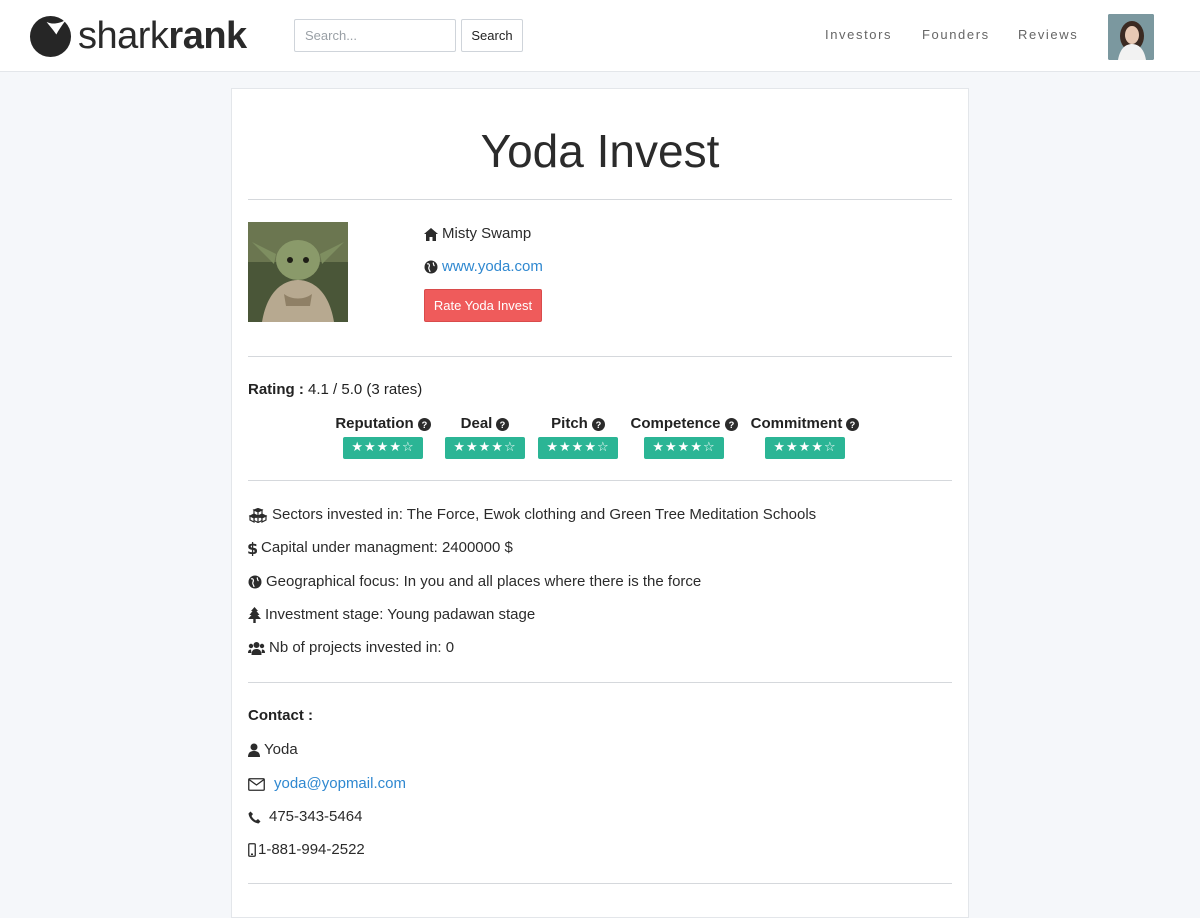 This screenshot has height=918, width=1200. What do you see at coordinates (600, 151) in the screenshot?
I see `page-title: Yoda Invest` at bounding box center [600, 151].